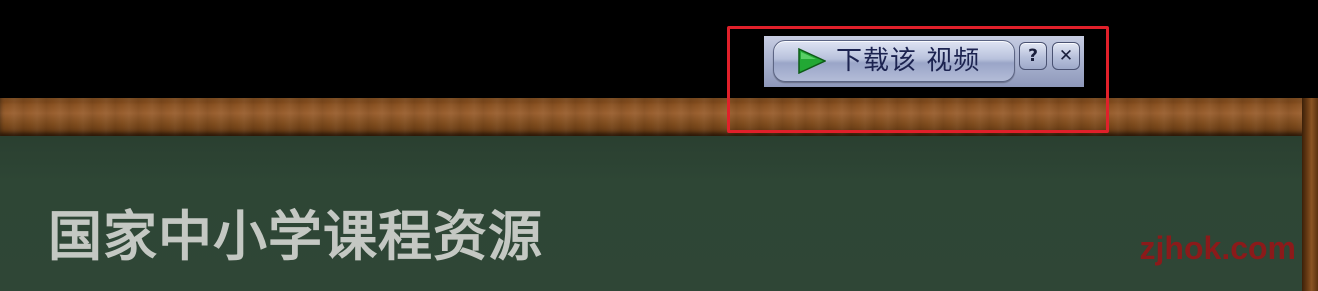 This screenshot has width=1318, height=291. I want to click on watermark-text: zjhok.com, so click(1217, 248).